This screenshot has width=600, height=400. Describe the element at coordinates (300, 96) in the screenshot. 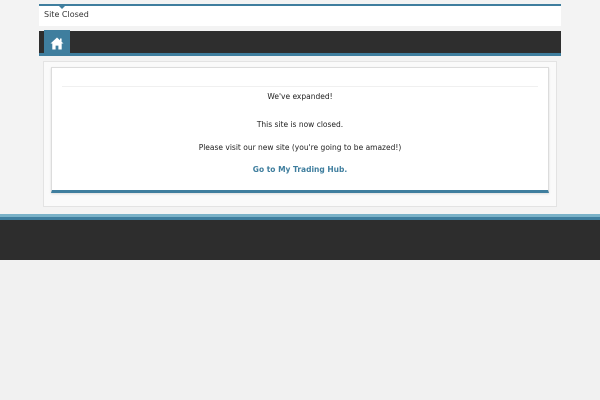

I see `expanded-message: We've expanded!` at that location.